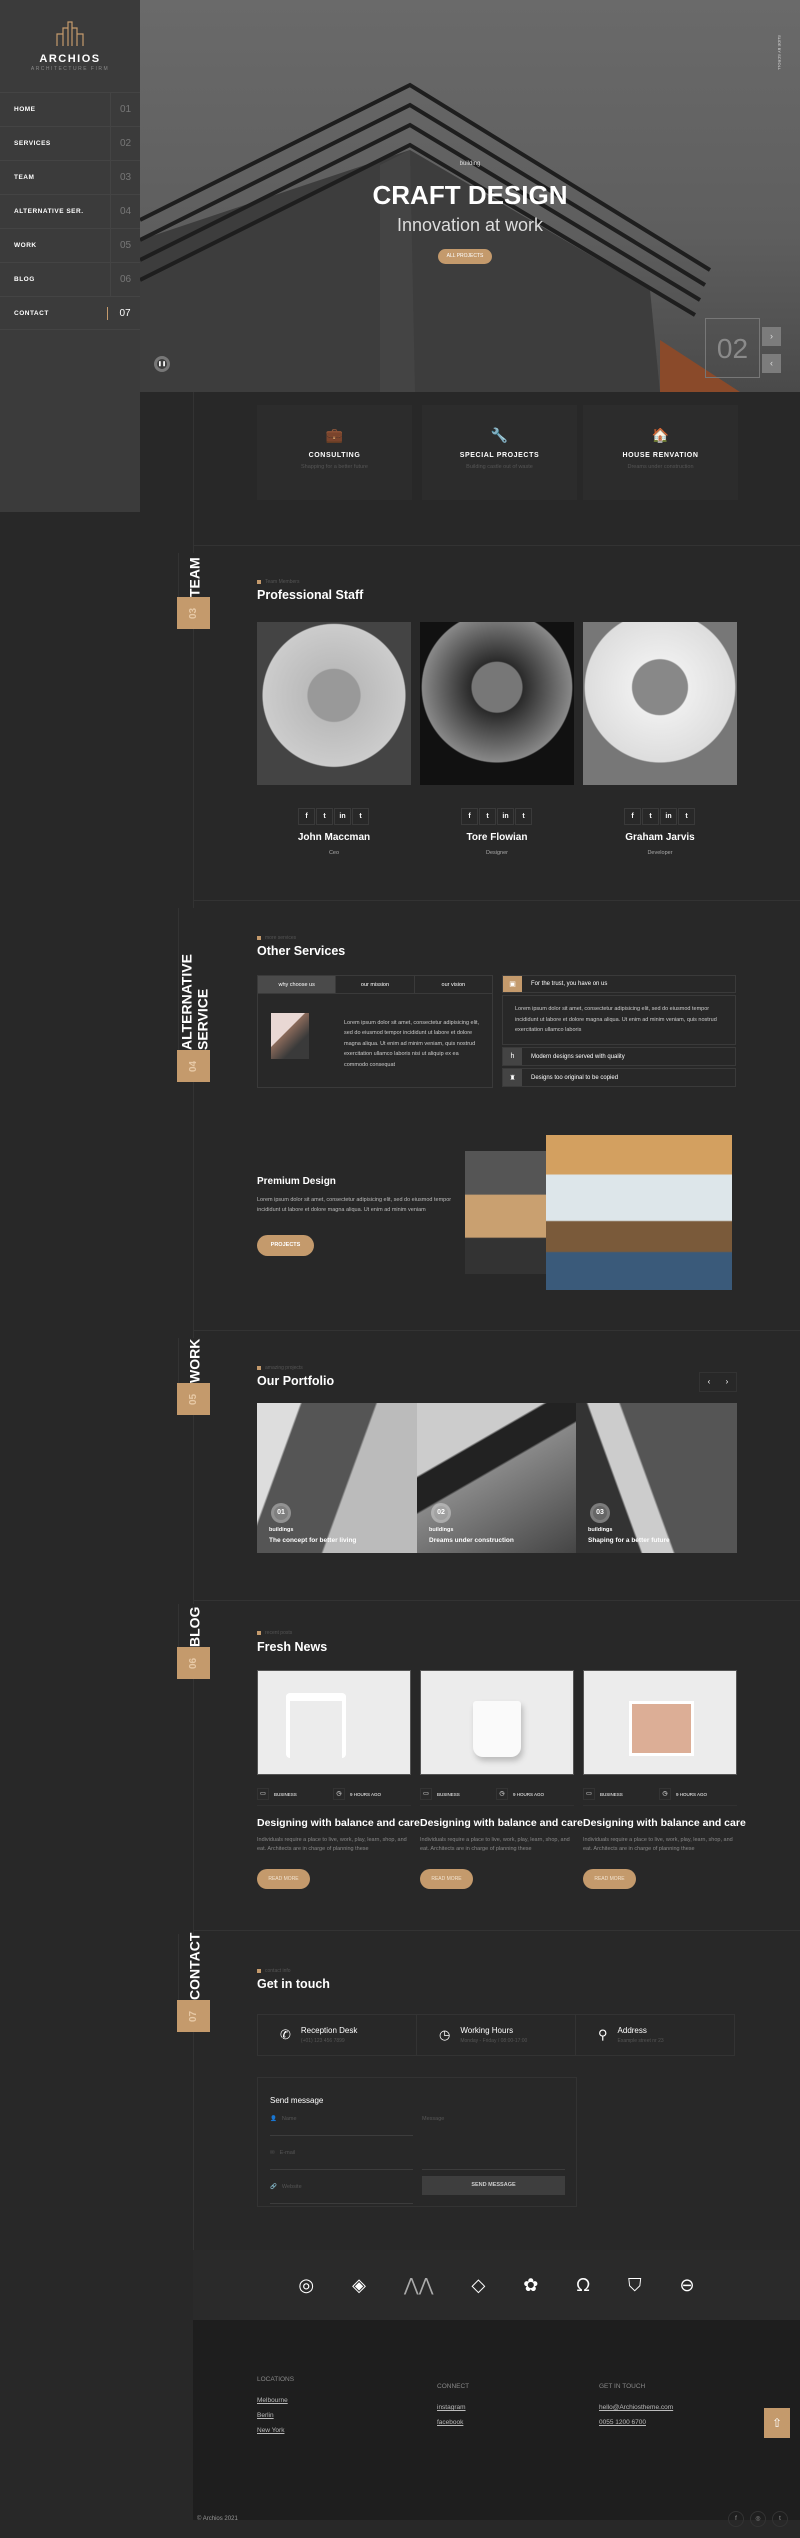  Describe the element at coordinates (656, 1478) in the screenshot. I see `portfolio-item: 03 buildings Shaping for a better future` at that location.